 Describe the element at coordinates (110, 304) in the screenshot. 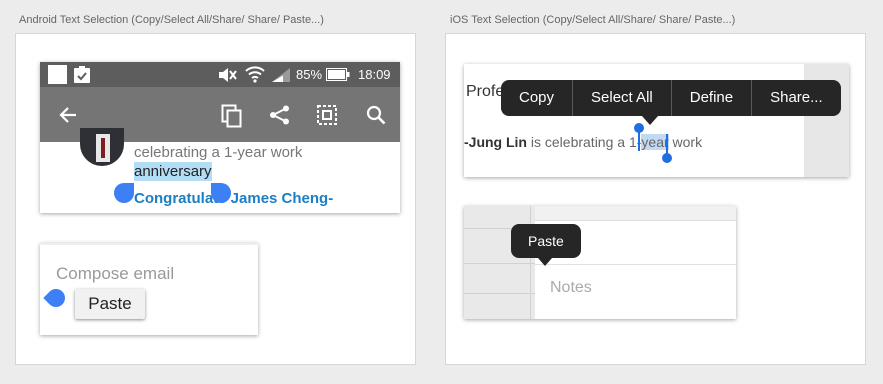

I see `paste-button: Paste` at that location.